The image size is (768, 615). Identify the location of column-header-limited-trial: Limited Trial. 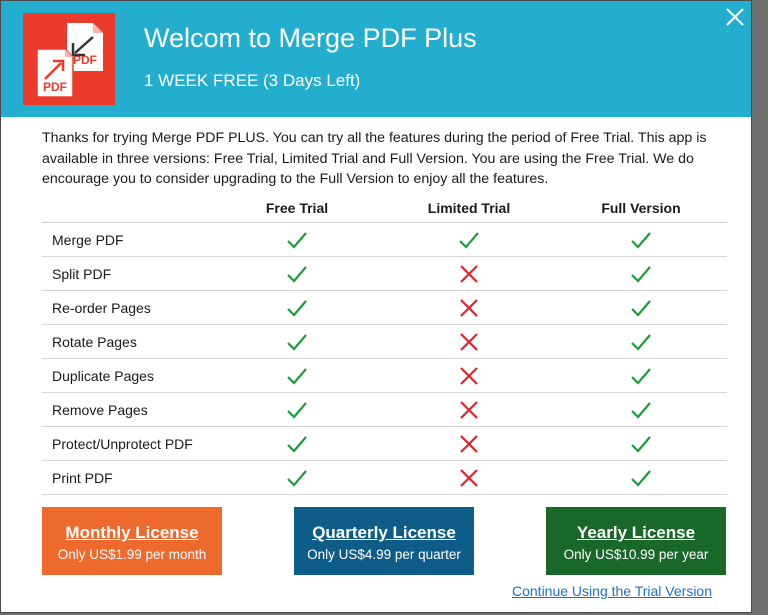
(469, 208).